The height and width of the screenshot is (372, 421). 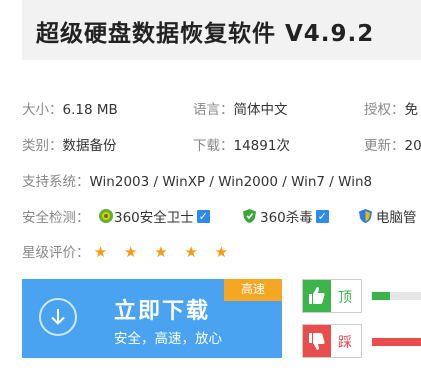 I want to click on security-item-label: 360安全卫士, so click(x=154, y=218).